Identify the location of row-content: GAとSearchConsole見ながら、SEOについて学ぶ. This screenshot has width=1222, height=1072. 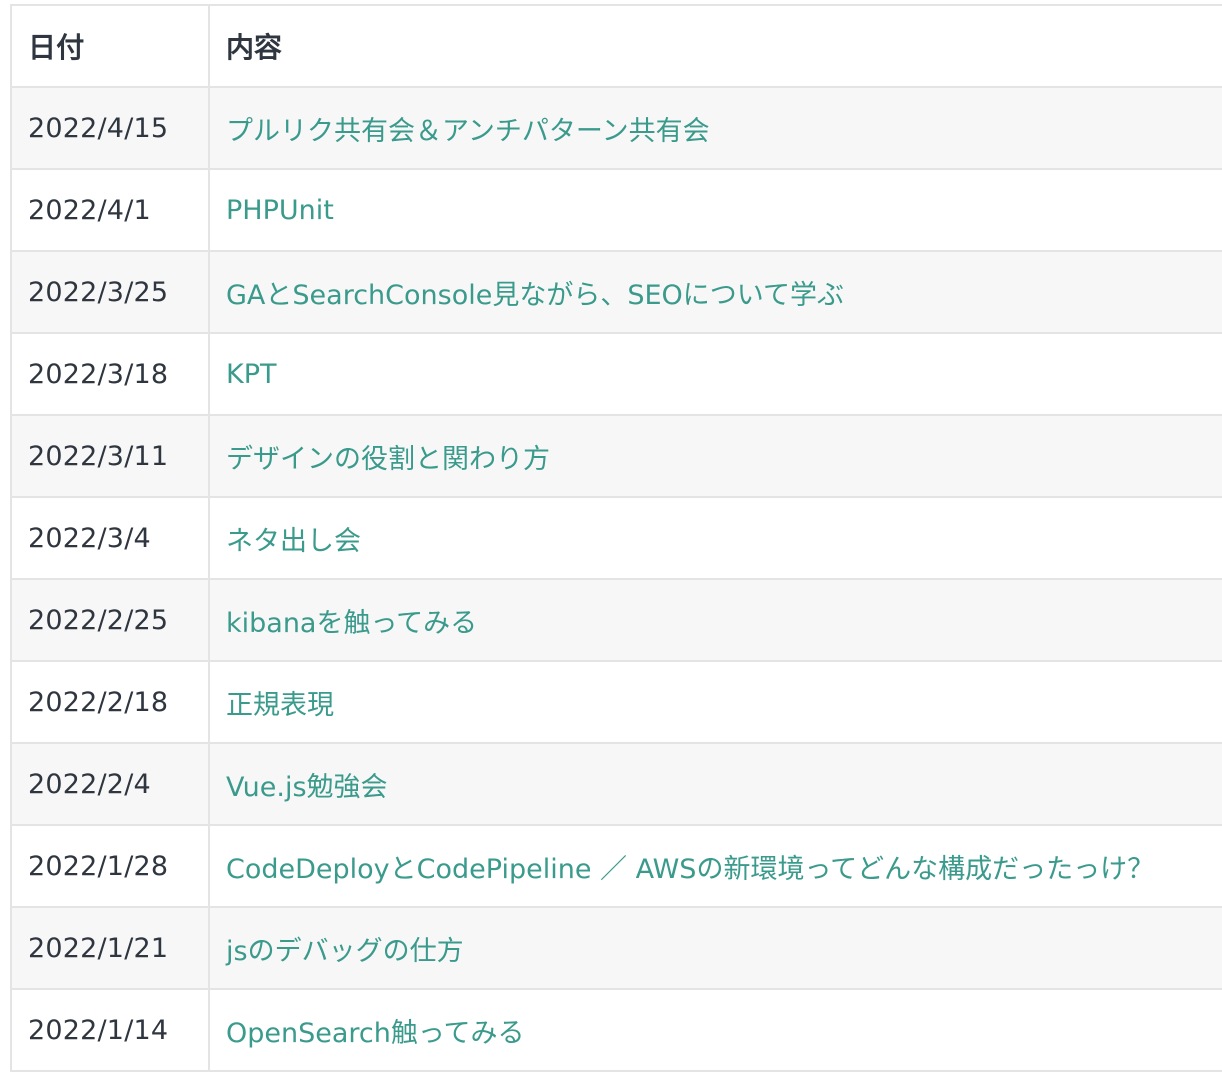
(716, 292).